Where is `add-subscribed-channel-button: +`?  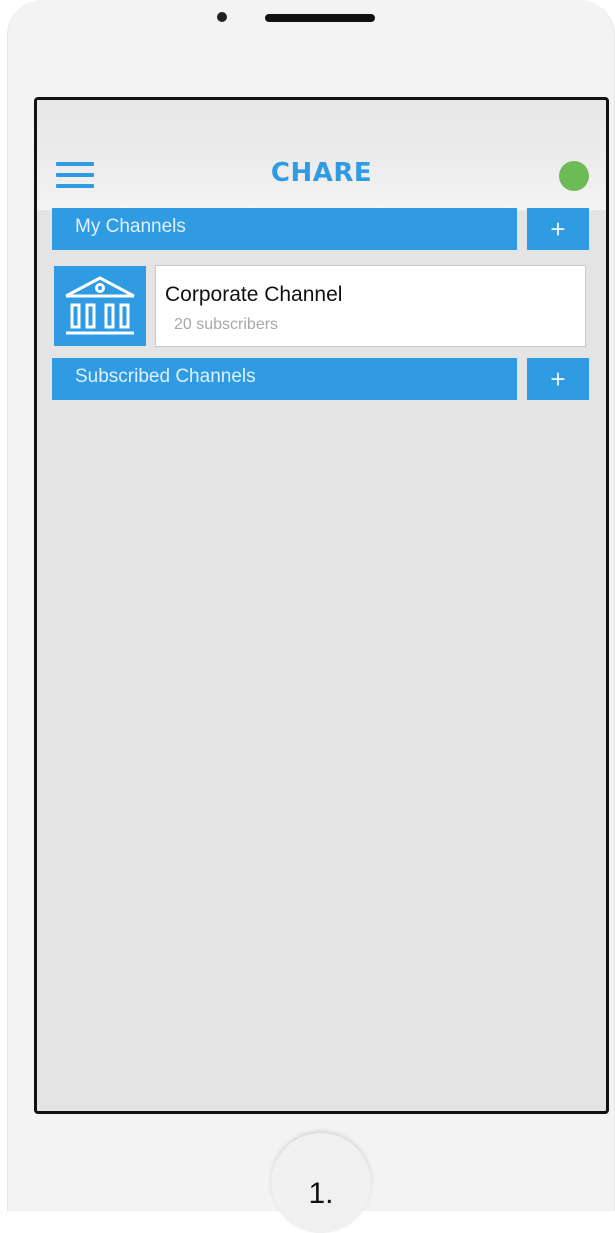 add-subscribed-channel-button: + is located at coordinates (558, 379).